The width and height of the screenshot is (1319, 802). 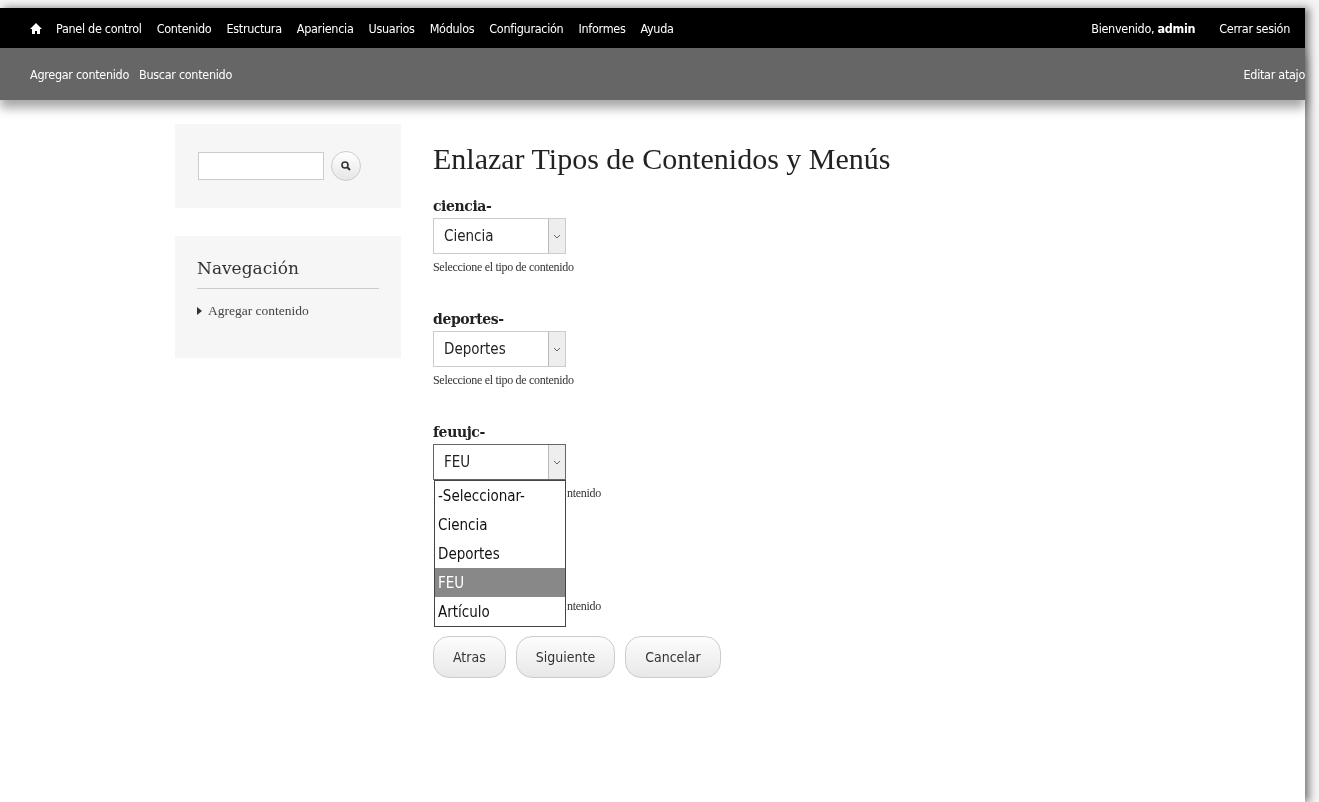 I want to click on search-button, so click(x=346, y=166).